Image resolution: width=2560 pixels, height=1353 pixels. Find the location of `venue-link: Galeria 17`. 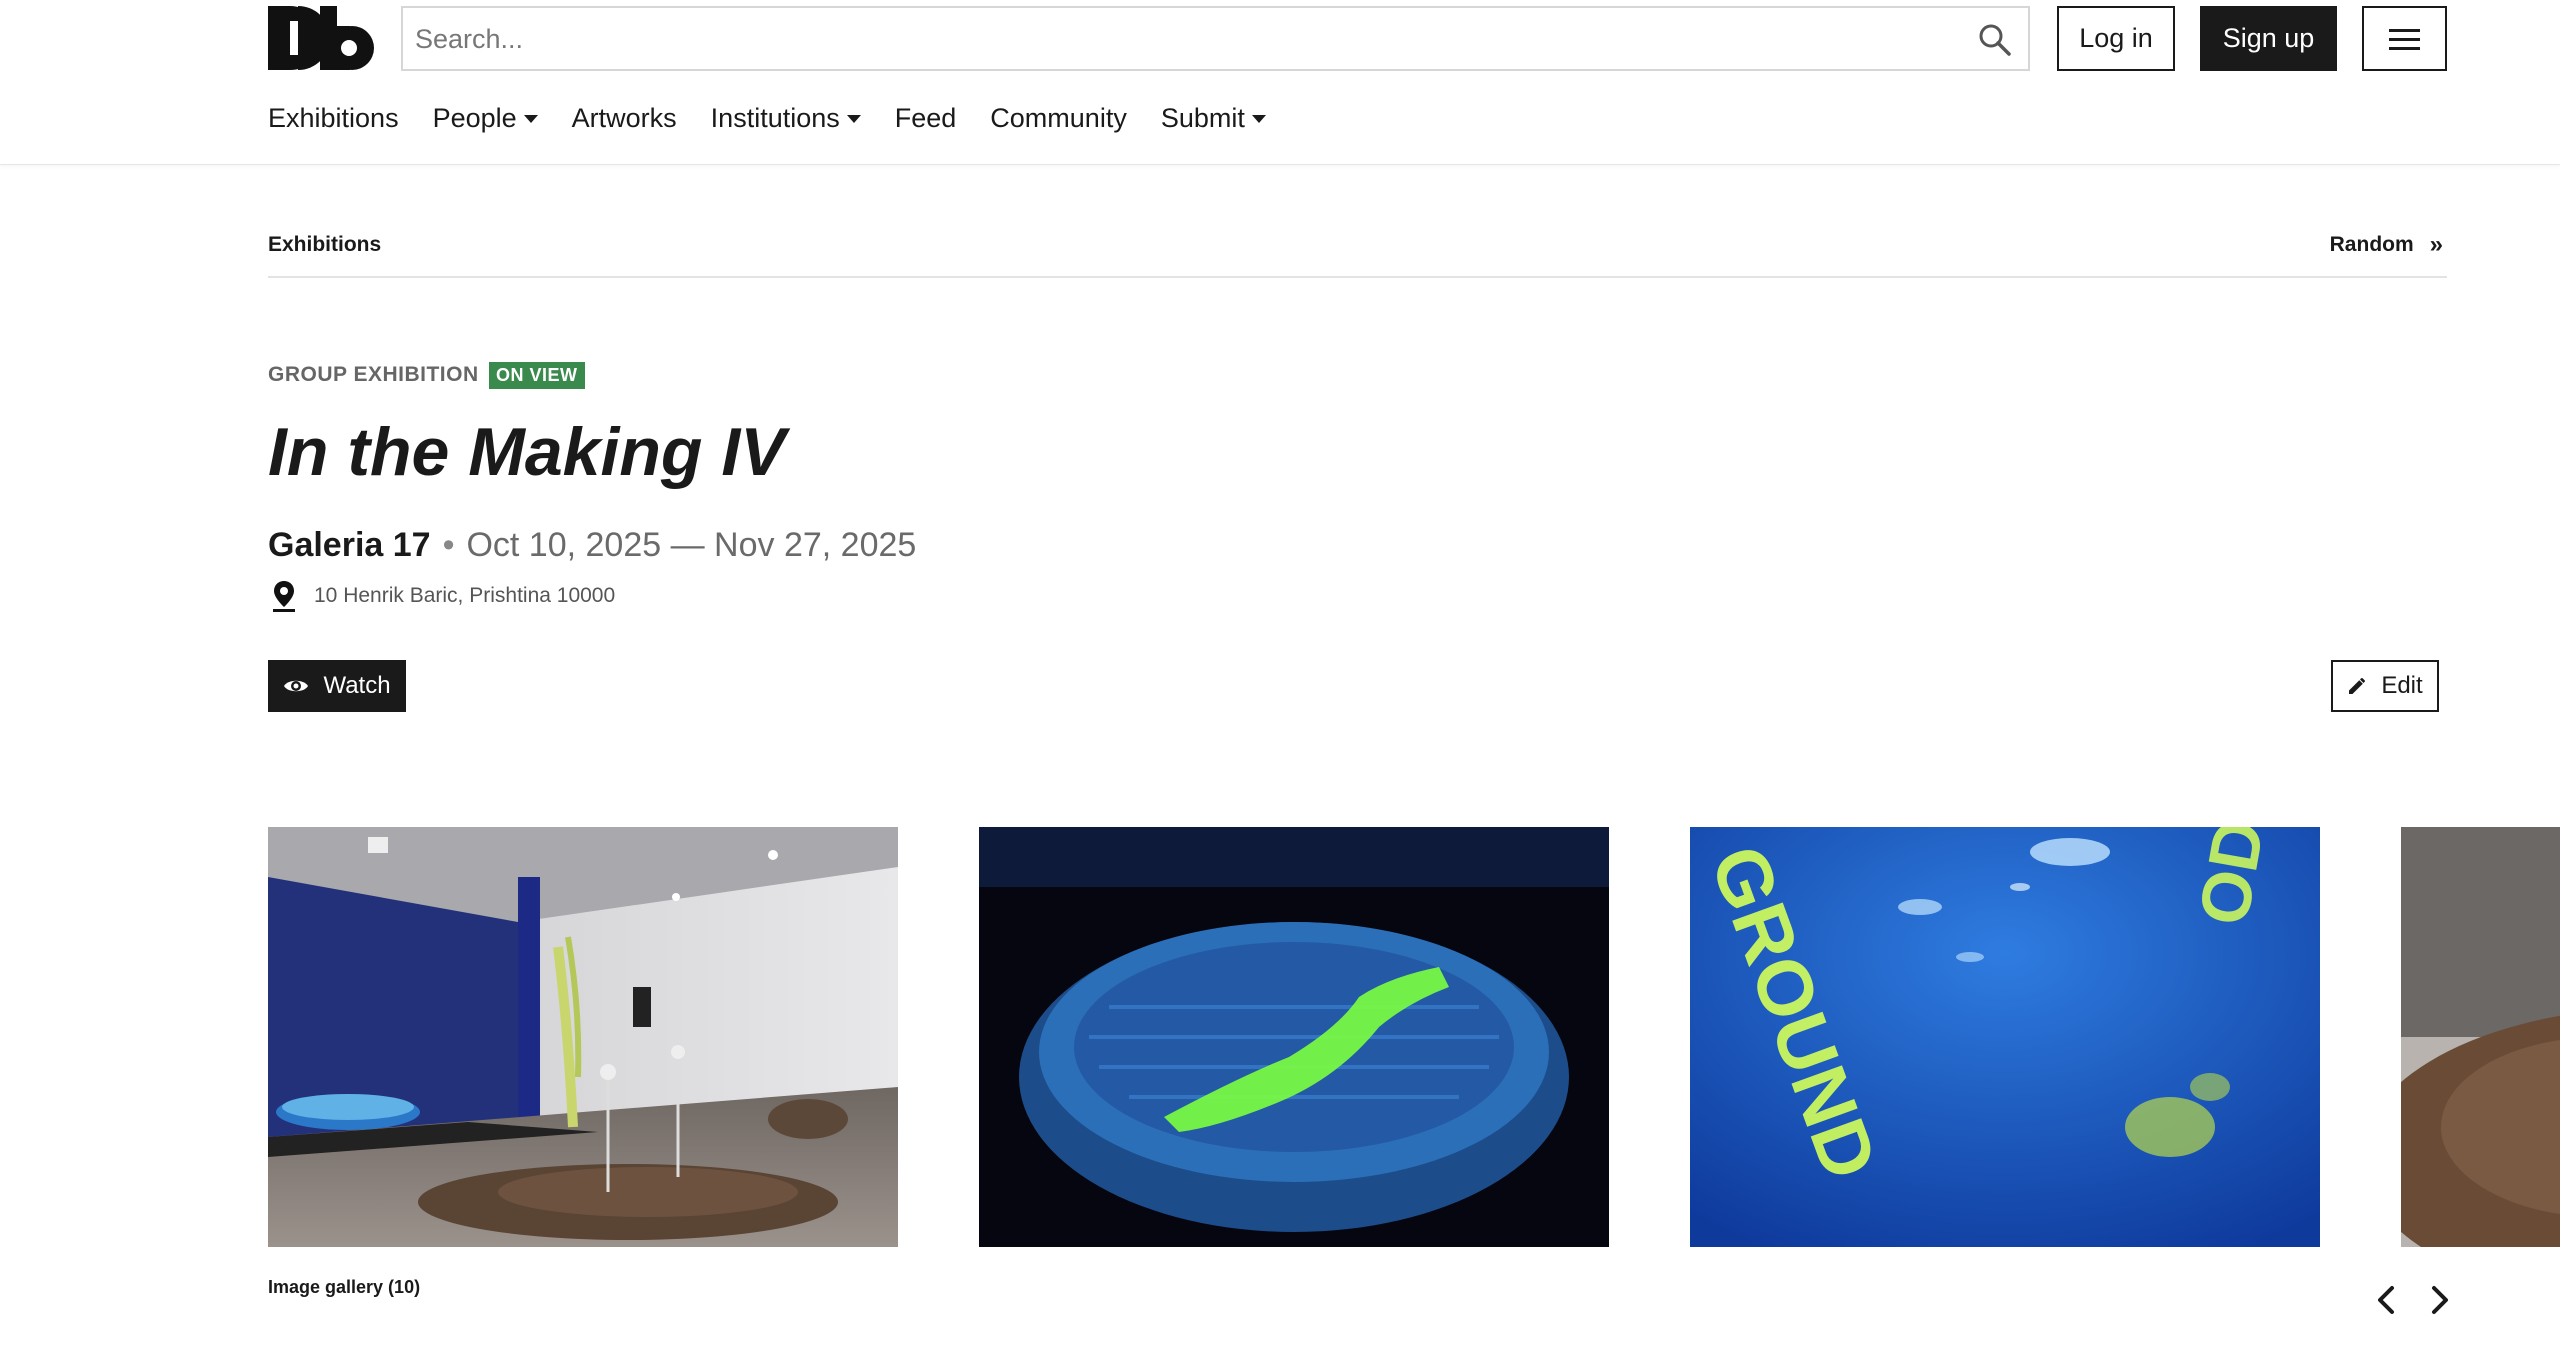

venue-link: Galeria 17 is located at coordinates (349, 545).